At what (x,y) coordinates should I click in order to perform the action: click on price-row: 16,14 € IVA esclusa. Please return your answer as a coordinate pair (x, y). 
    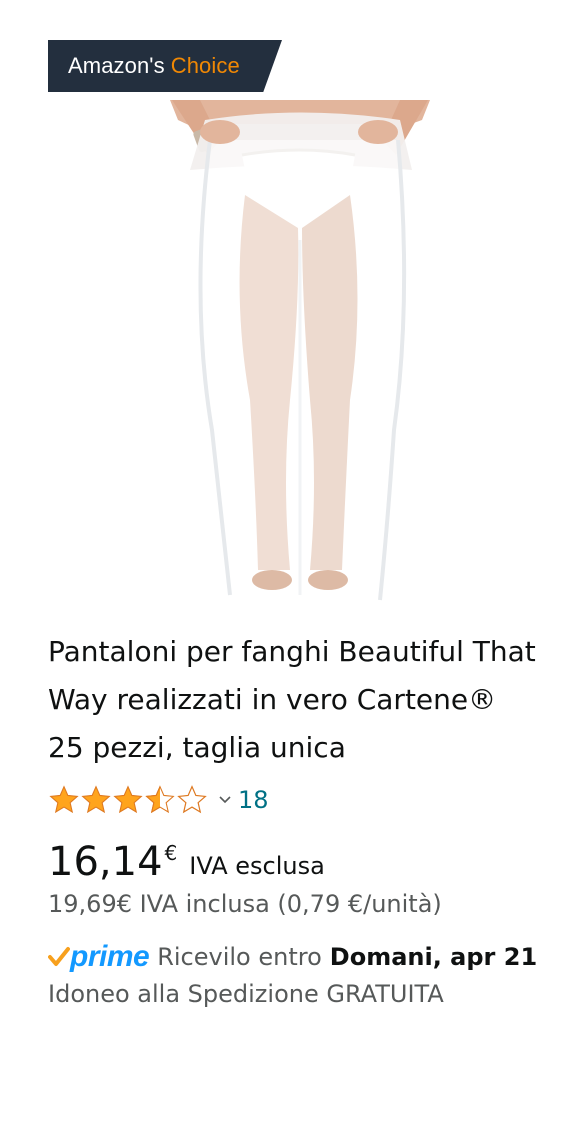
    Looking at the image, I should click on (186, 862).